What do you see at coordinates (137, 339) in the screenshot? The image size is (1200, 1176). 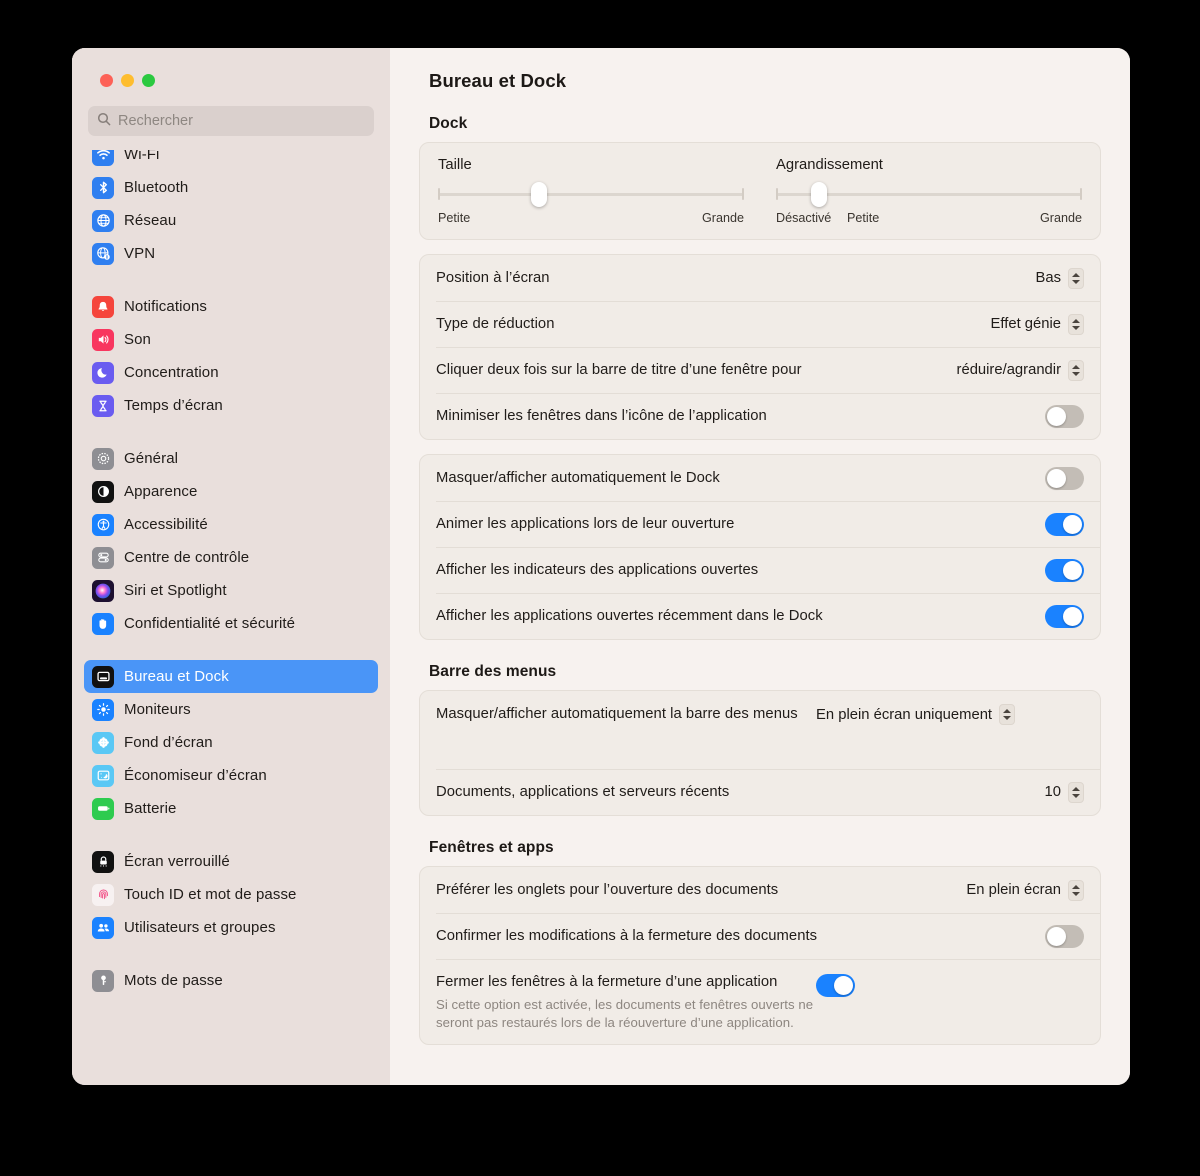 I see `sidebar-item-label: Son` at bounding box center [137, 339].